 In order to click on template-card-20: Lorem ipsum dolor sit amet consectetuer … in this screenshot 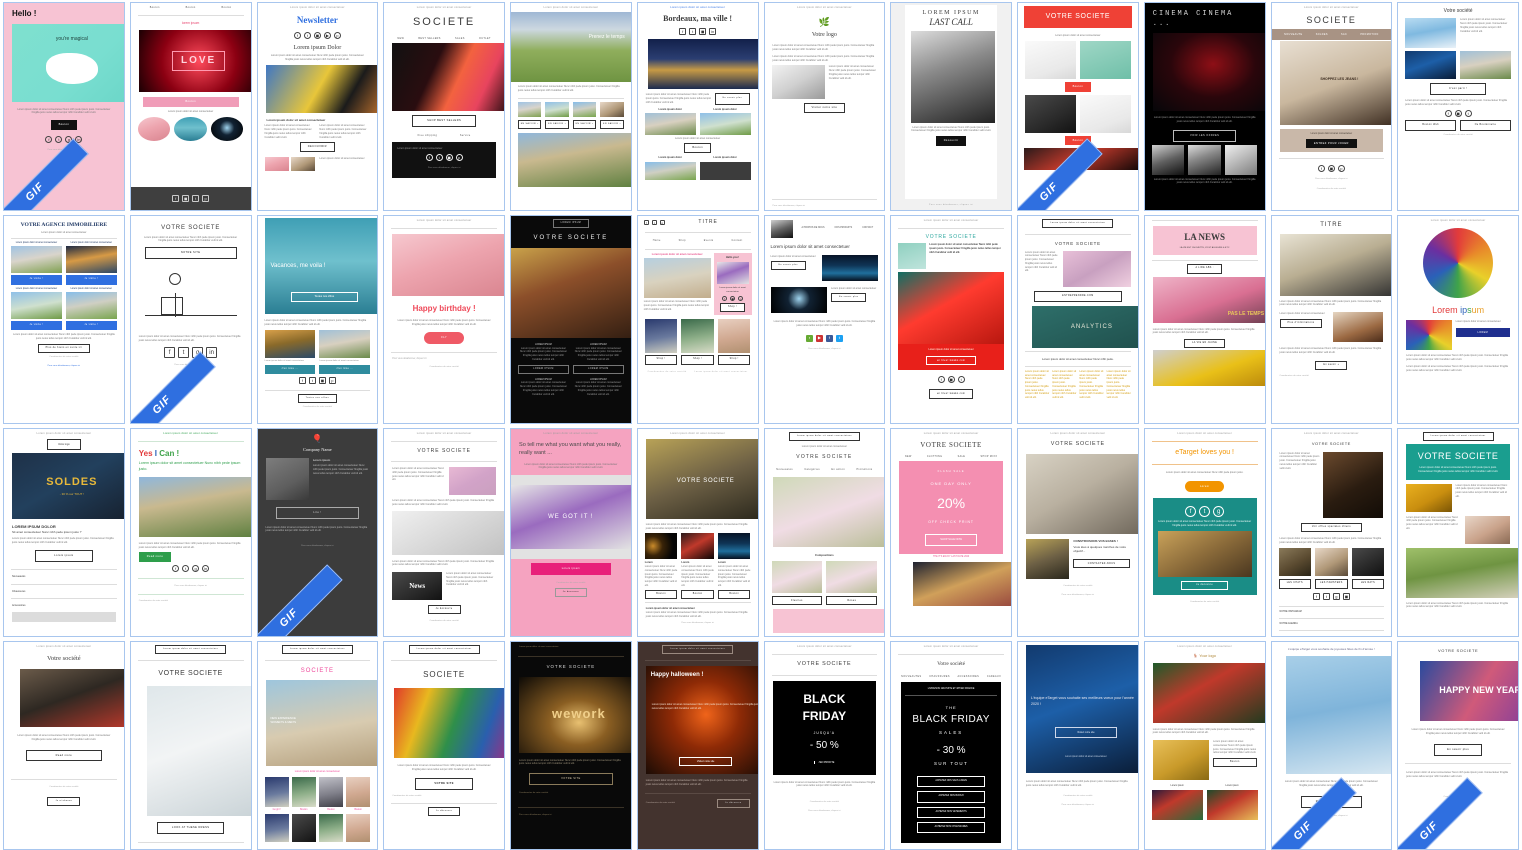, I will do `click(951, 319)`.